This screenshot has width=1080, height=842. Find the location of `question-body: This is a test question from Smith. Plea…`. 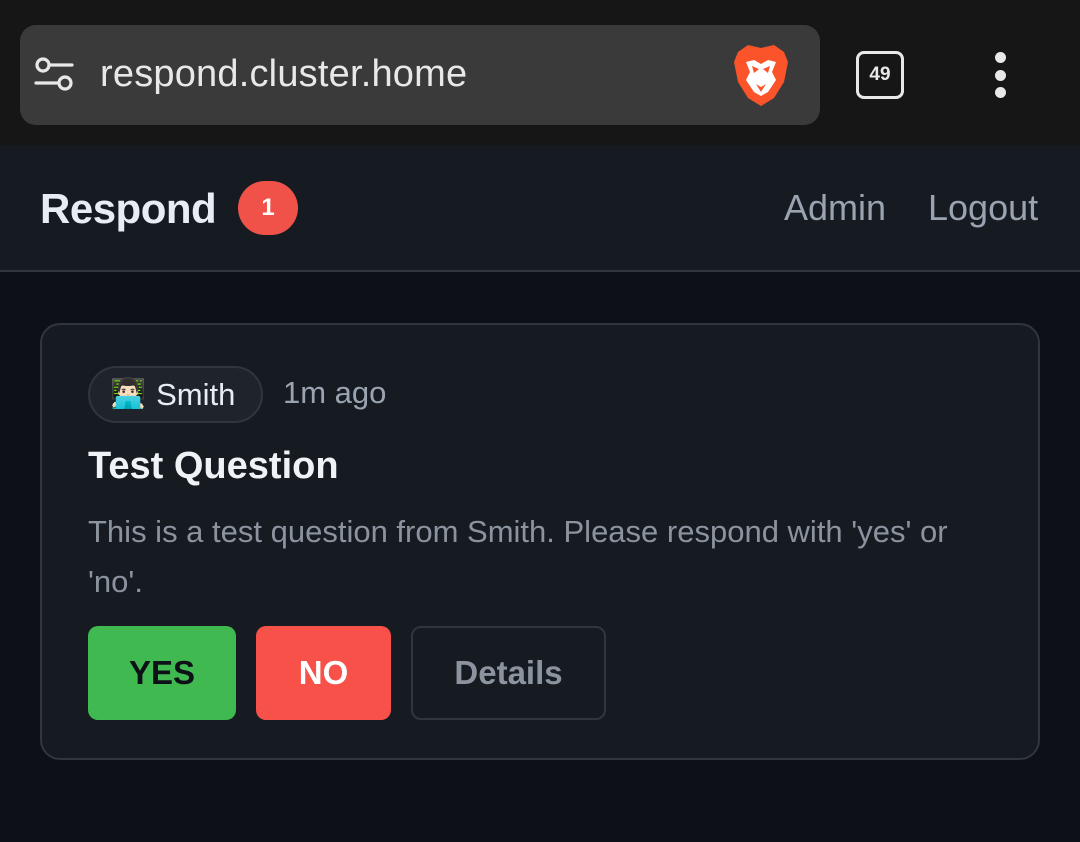

question-body: This is a test question from Smith. Plea… is located at coordinates (518, 556).